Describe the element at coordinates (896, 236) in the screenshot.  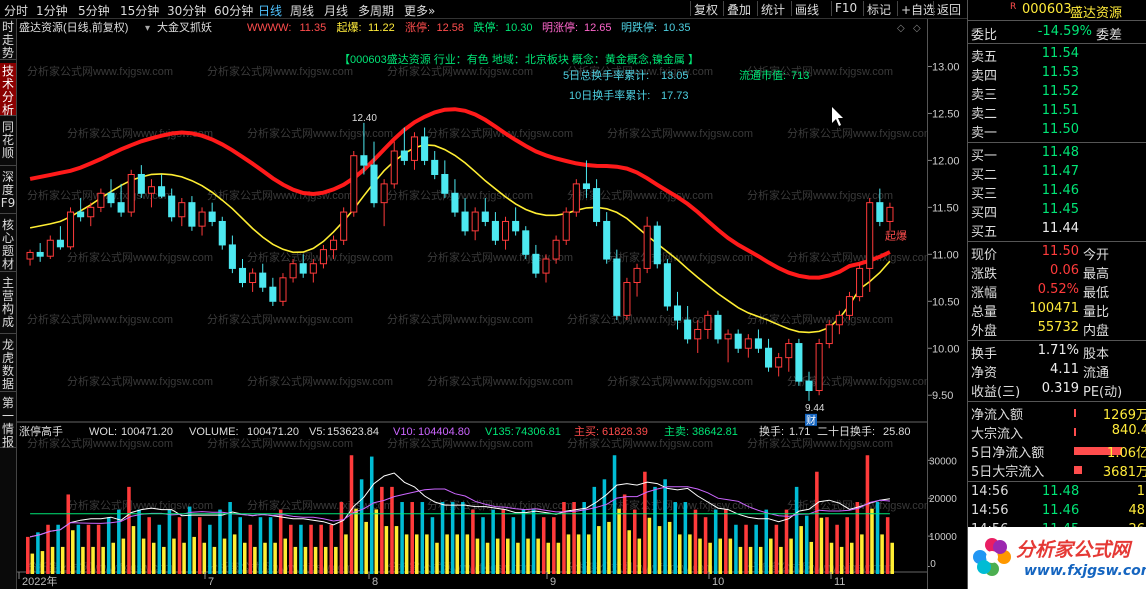
I see `qibao-tag: 起爆` at that location.